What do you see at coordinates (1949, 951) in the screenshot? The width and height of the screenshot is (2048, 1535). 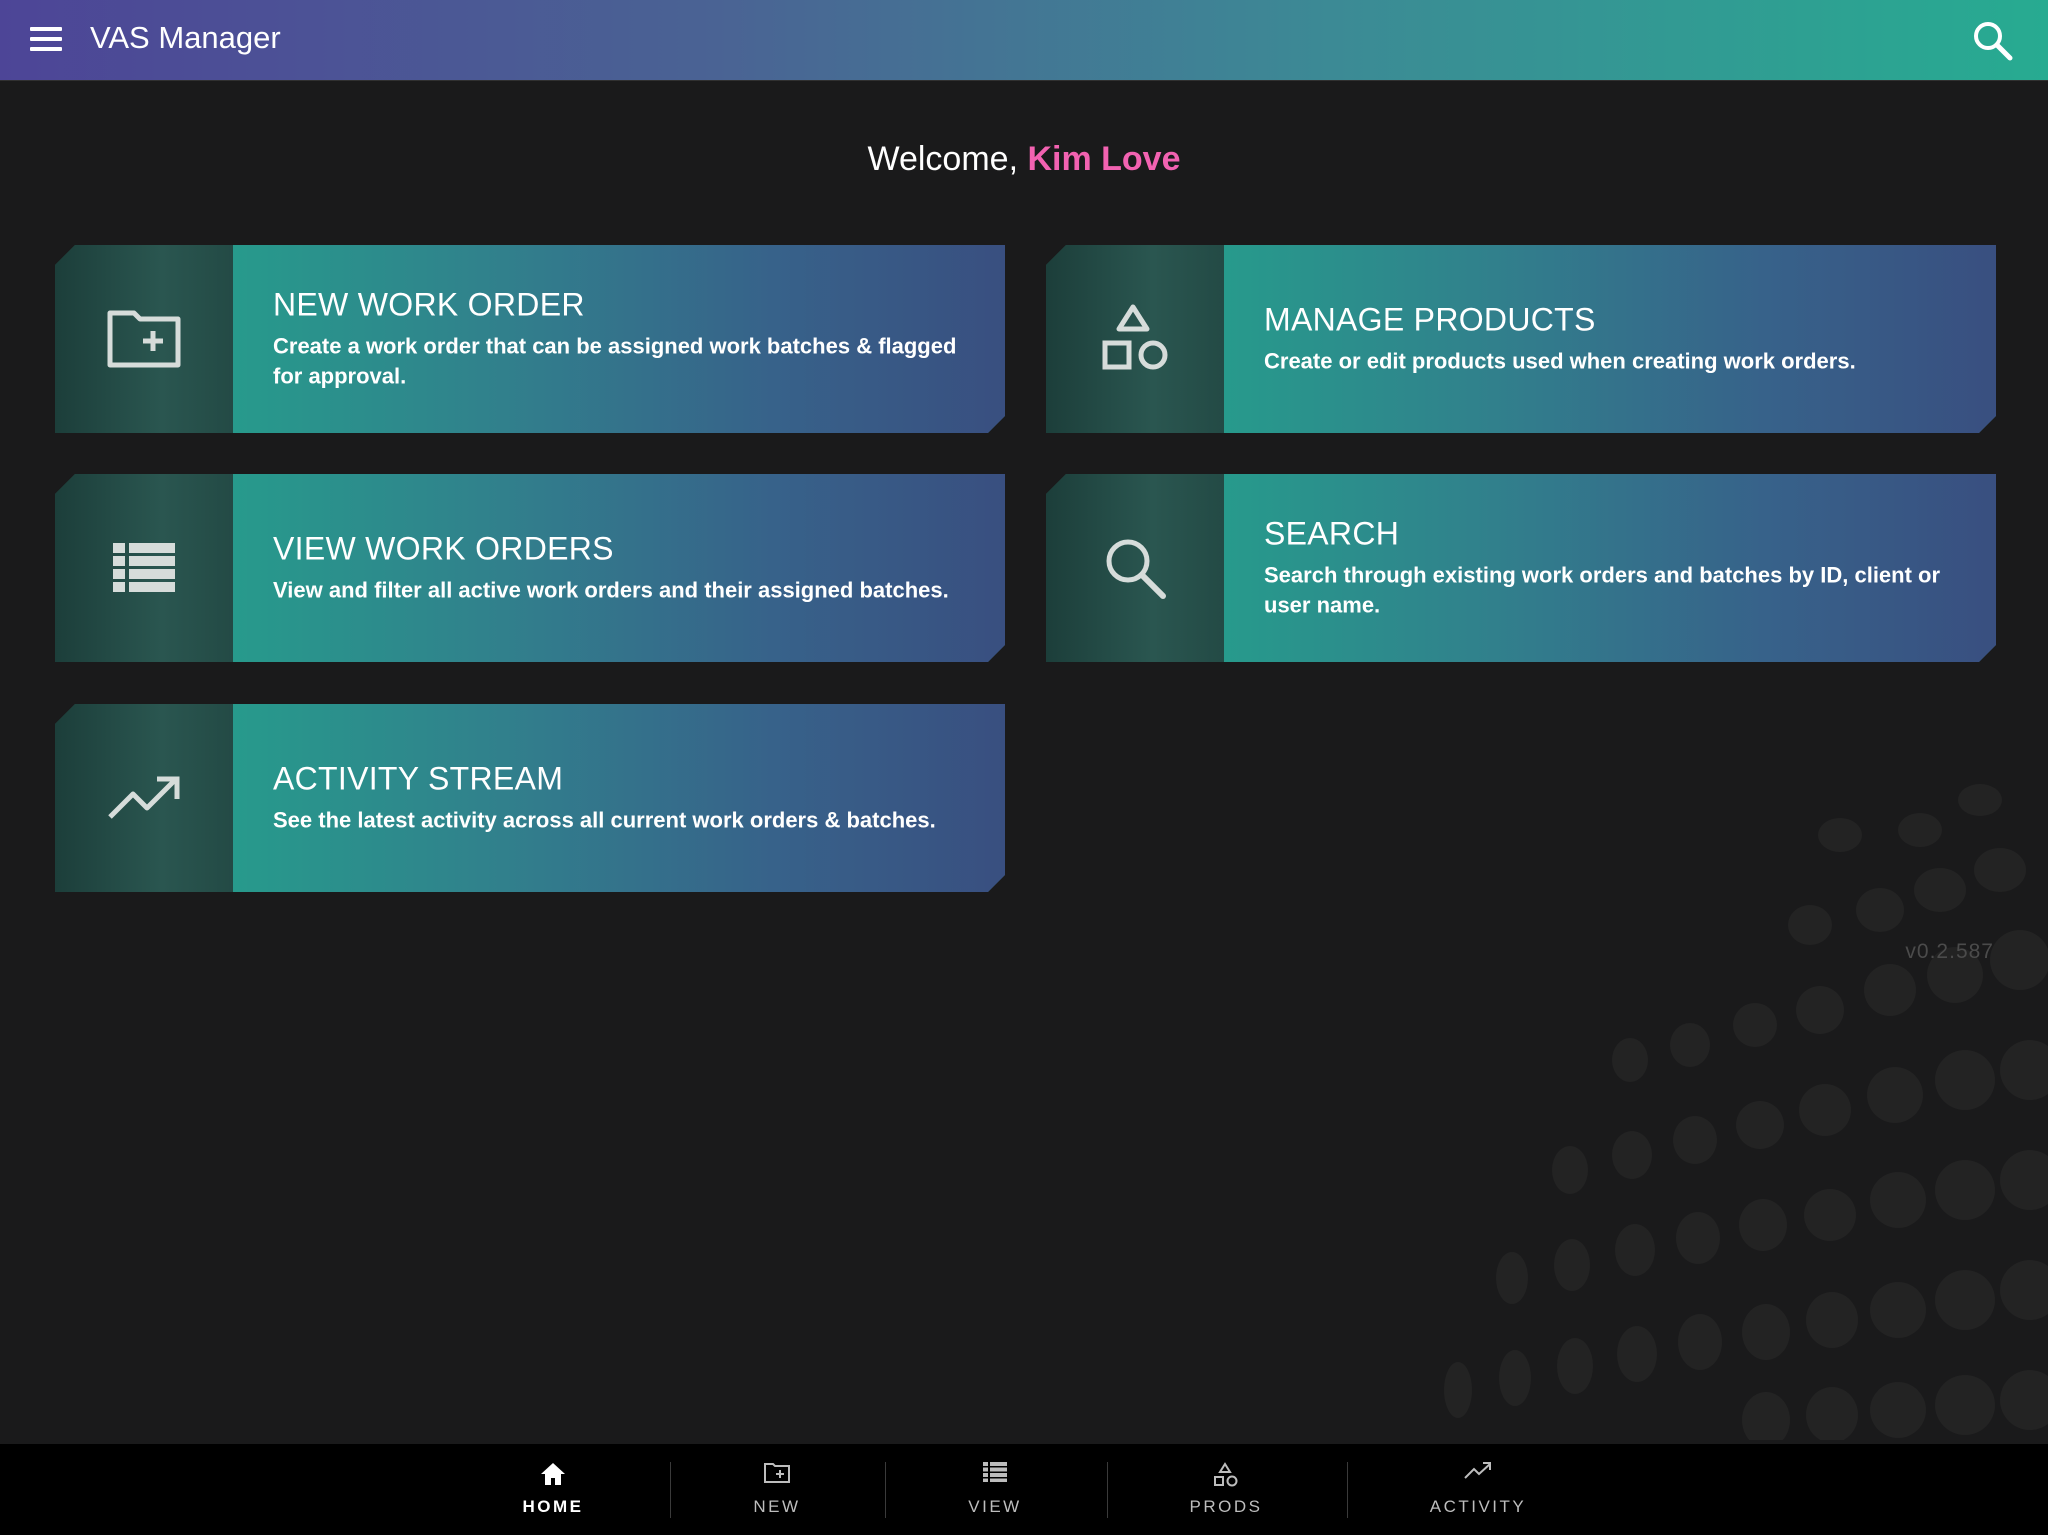 I see `version-label: v0.2.587` at bounding box center [1949, 951].